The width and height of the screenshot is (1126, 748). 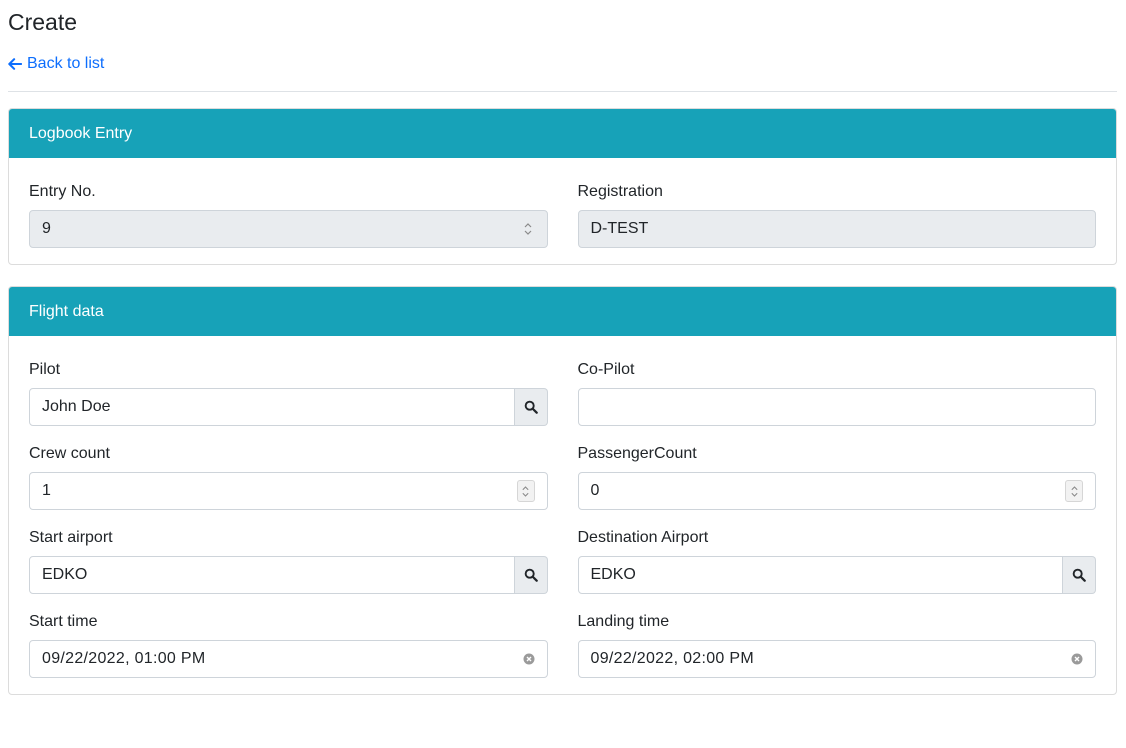 What do you see at coordinates (623, 621) in the screenshot?
I see `landing-time-label: Landing time` at bounding box center [623, 621].